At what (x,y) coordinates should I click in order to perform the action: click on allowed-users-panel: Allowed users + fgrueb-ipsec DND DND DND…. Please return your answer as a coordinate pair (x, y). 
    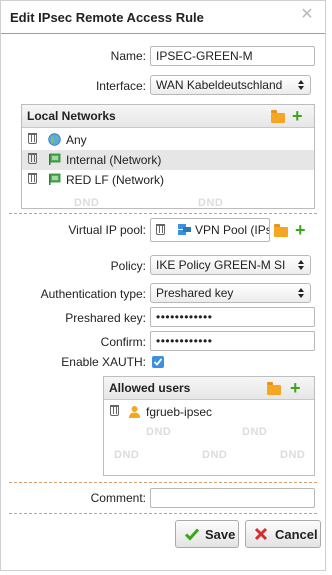
    Looking at the image, I should click on (209, 426).